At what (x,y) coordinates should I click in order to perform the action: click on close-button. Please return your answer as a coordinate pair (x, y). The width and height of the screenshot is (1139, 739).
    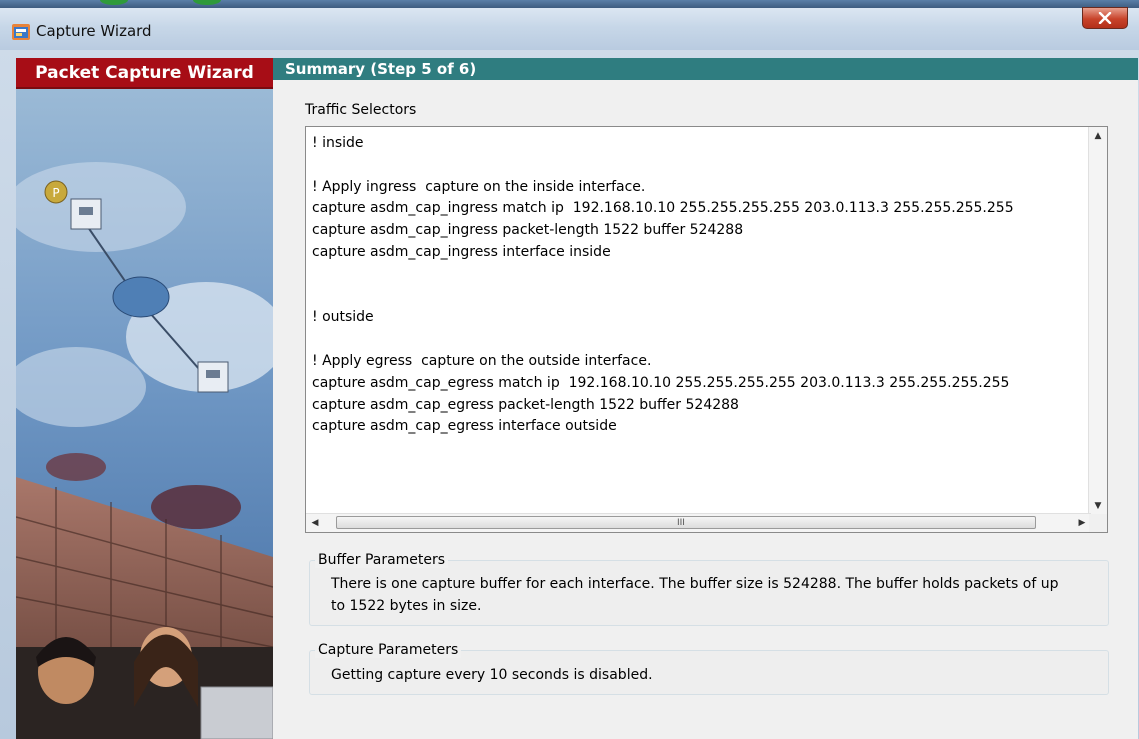
    Looking at the image, I should click on (1105, 18).